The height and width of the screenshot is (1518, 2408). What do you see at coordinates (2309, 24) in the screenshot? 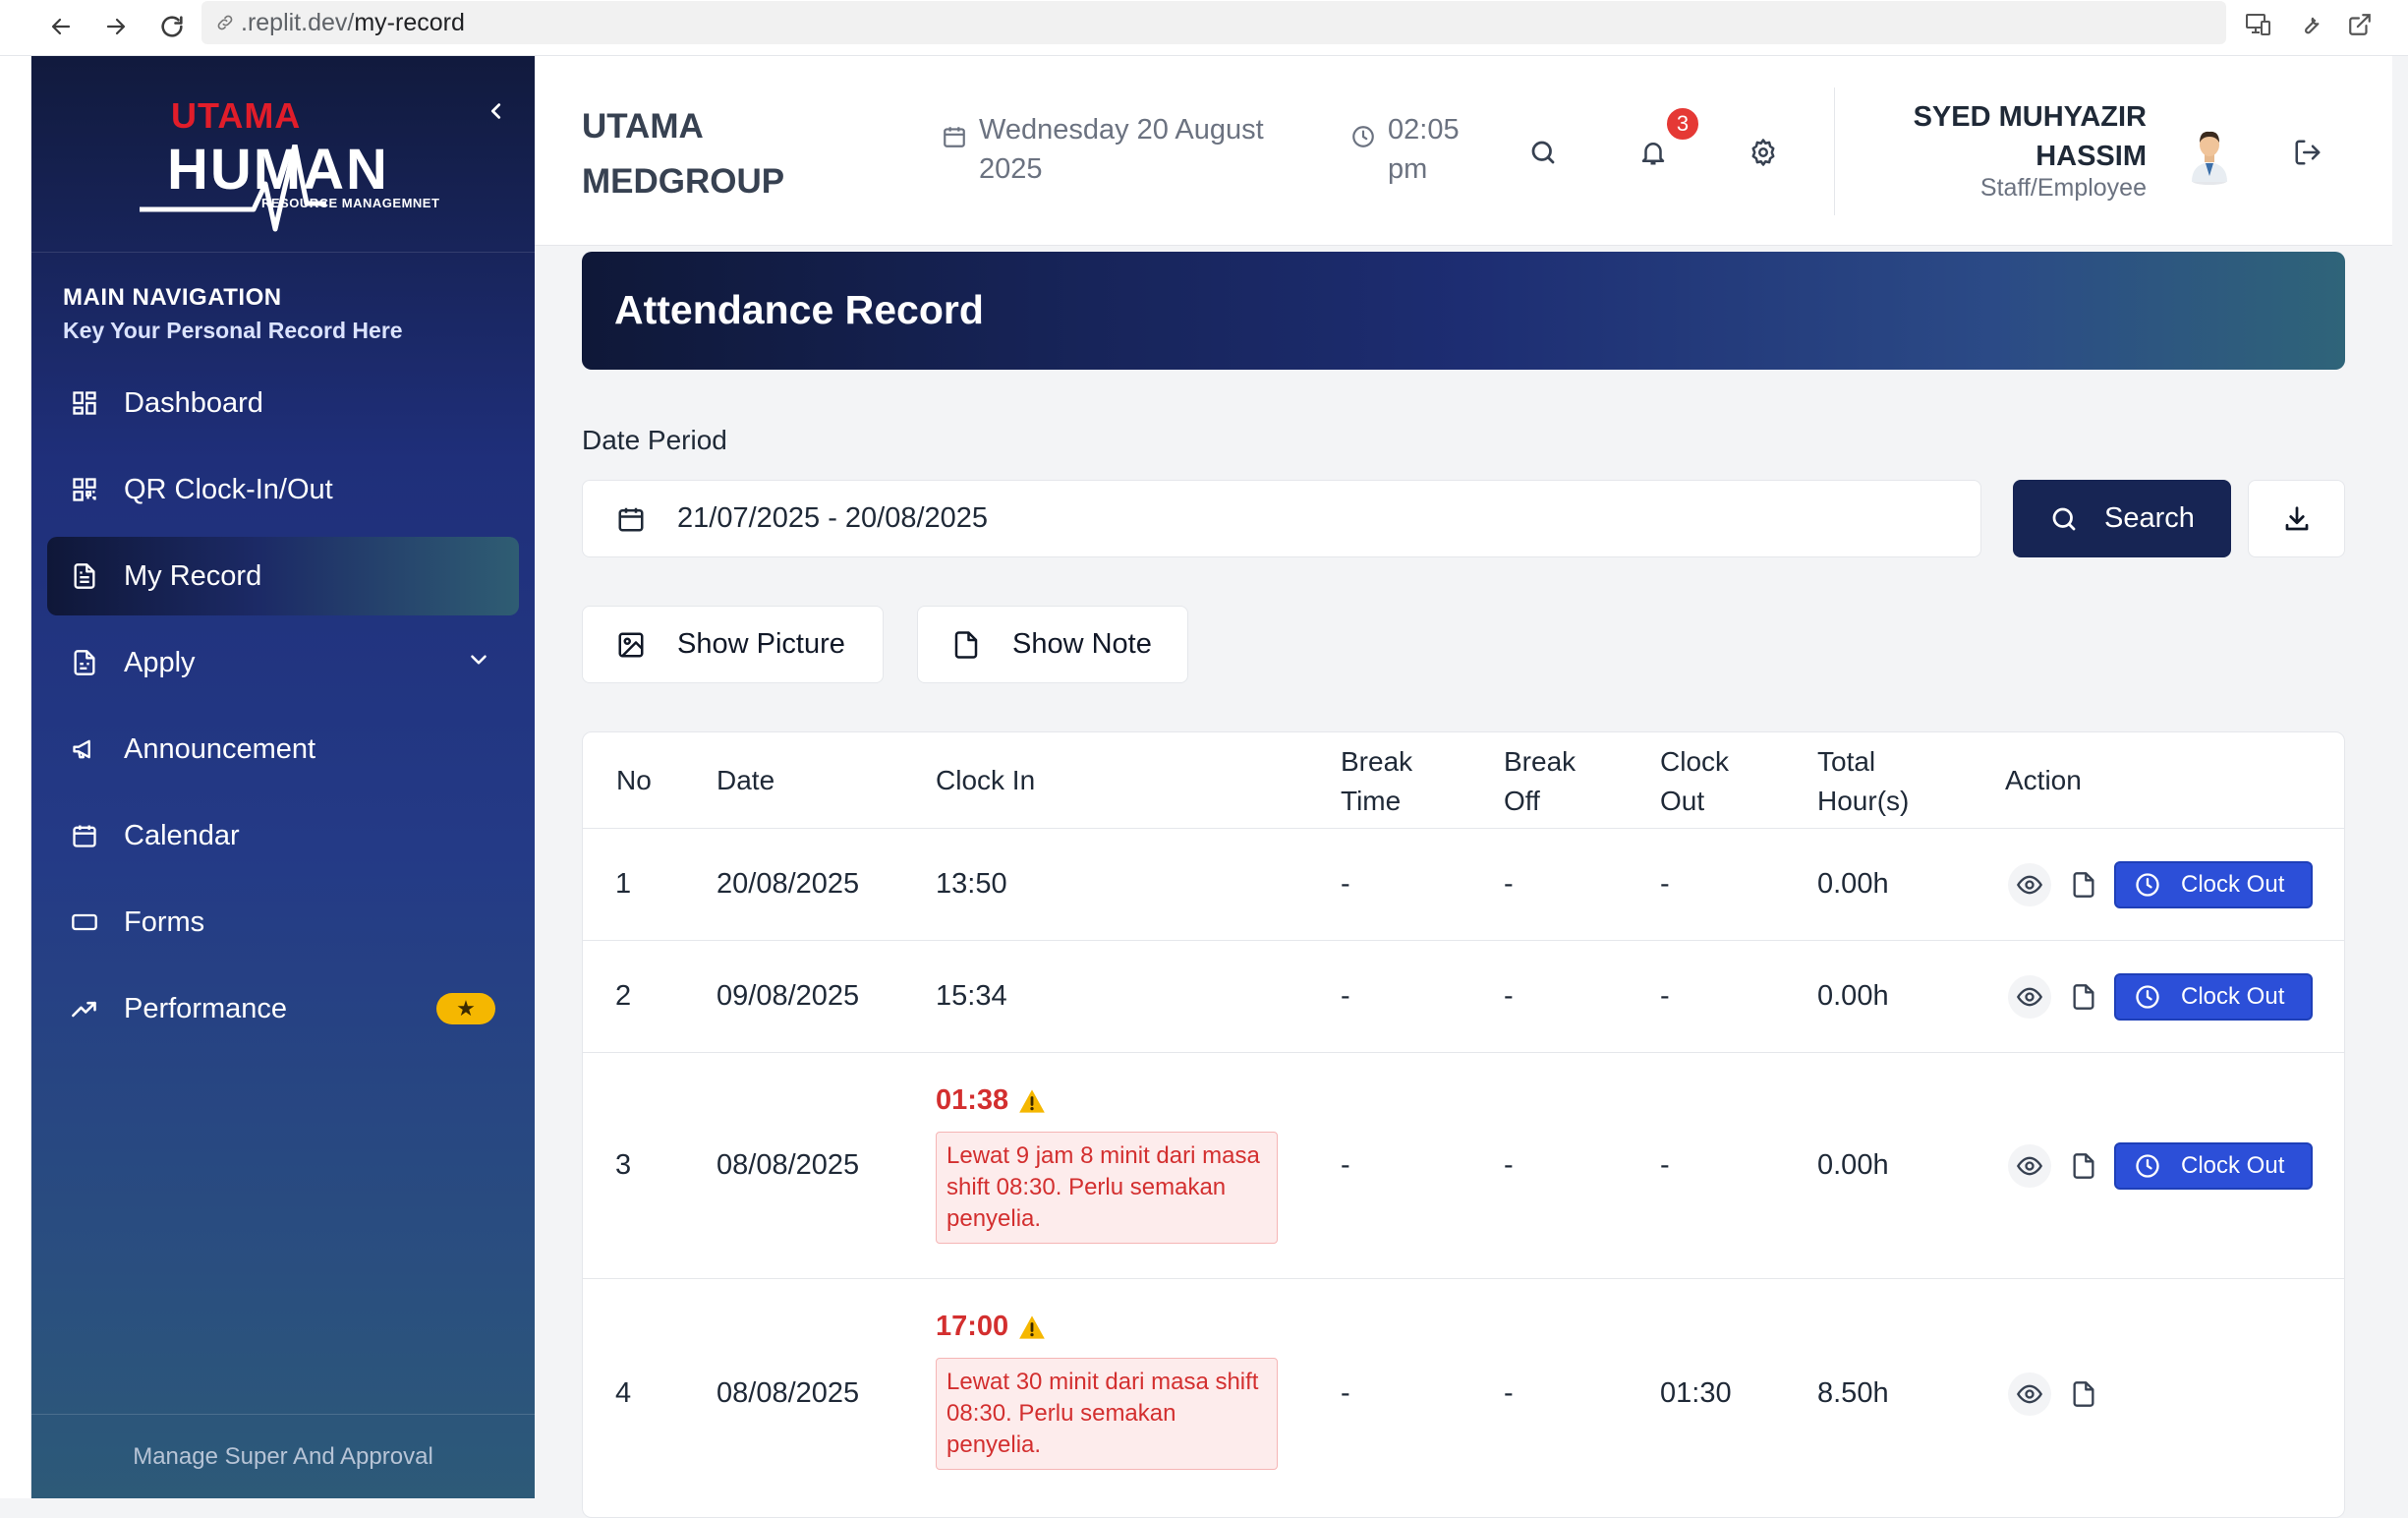
I see `wrench-icon` at bounding box center [2309, 24].